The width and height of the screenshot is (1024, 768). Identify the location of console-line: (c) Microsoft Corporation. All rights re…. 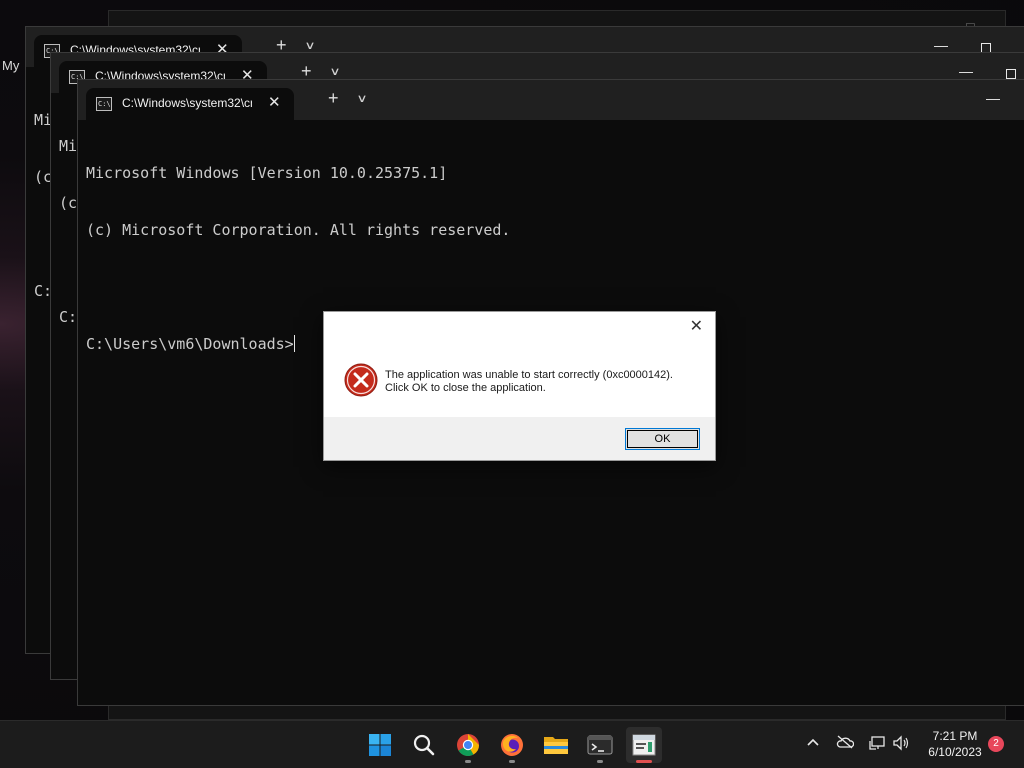
(298, 230).